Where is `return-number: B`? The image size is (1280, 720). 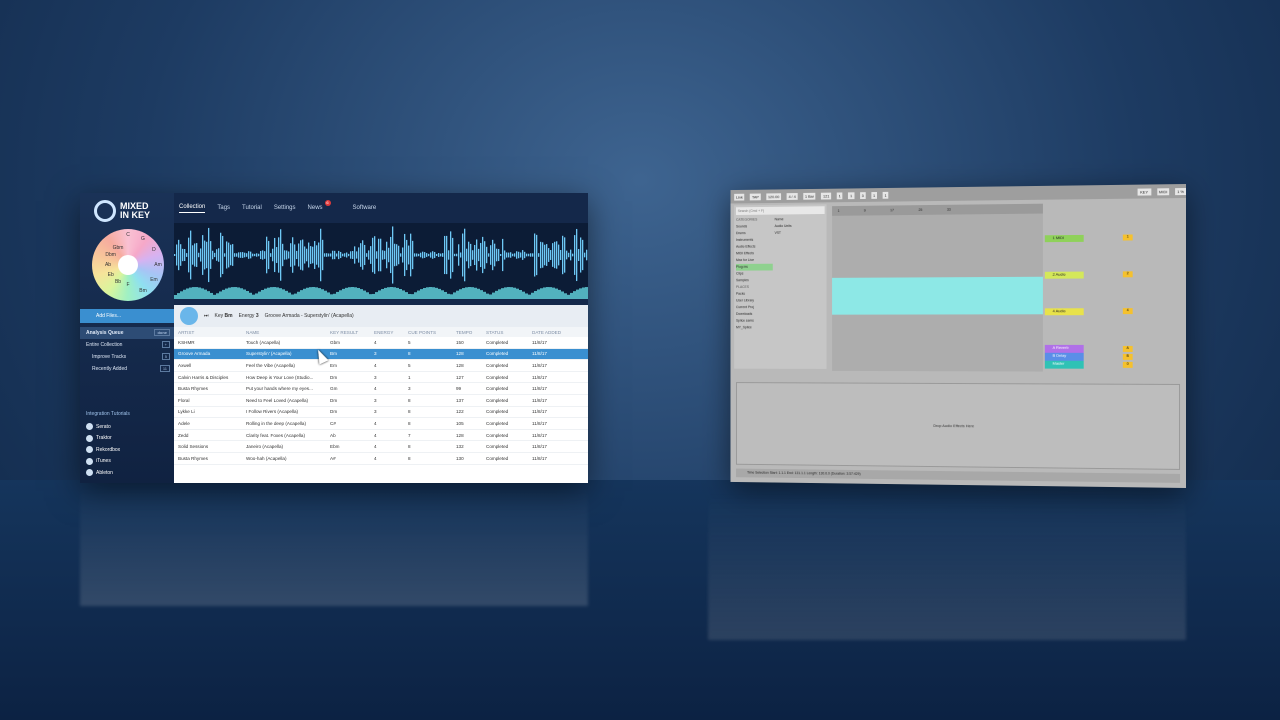
return-number: B is located at coordinates (1128, 357).